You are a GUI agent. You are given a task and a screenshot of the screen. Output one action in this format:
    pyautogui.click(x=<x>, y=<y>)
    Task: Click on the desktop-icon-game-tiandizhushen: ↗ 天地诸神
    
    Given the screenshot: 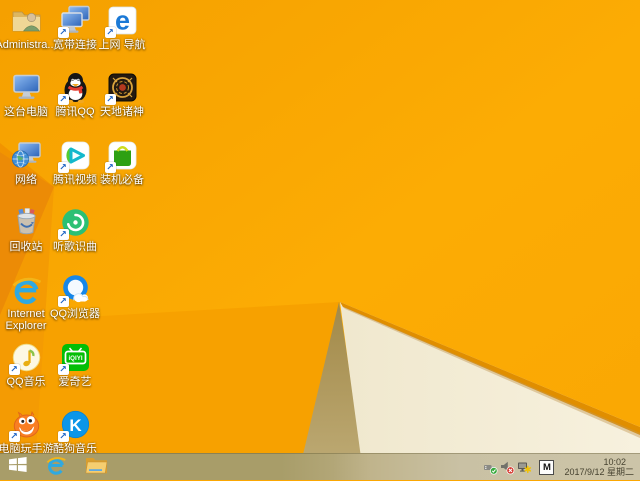 What is the action you would take?
    pyautogui.click(x=122, y=103)
    